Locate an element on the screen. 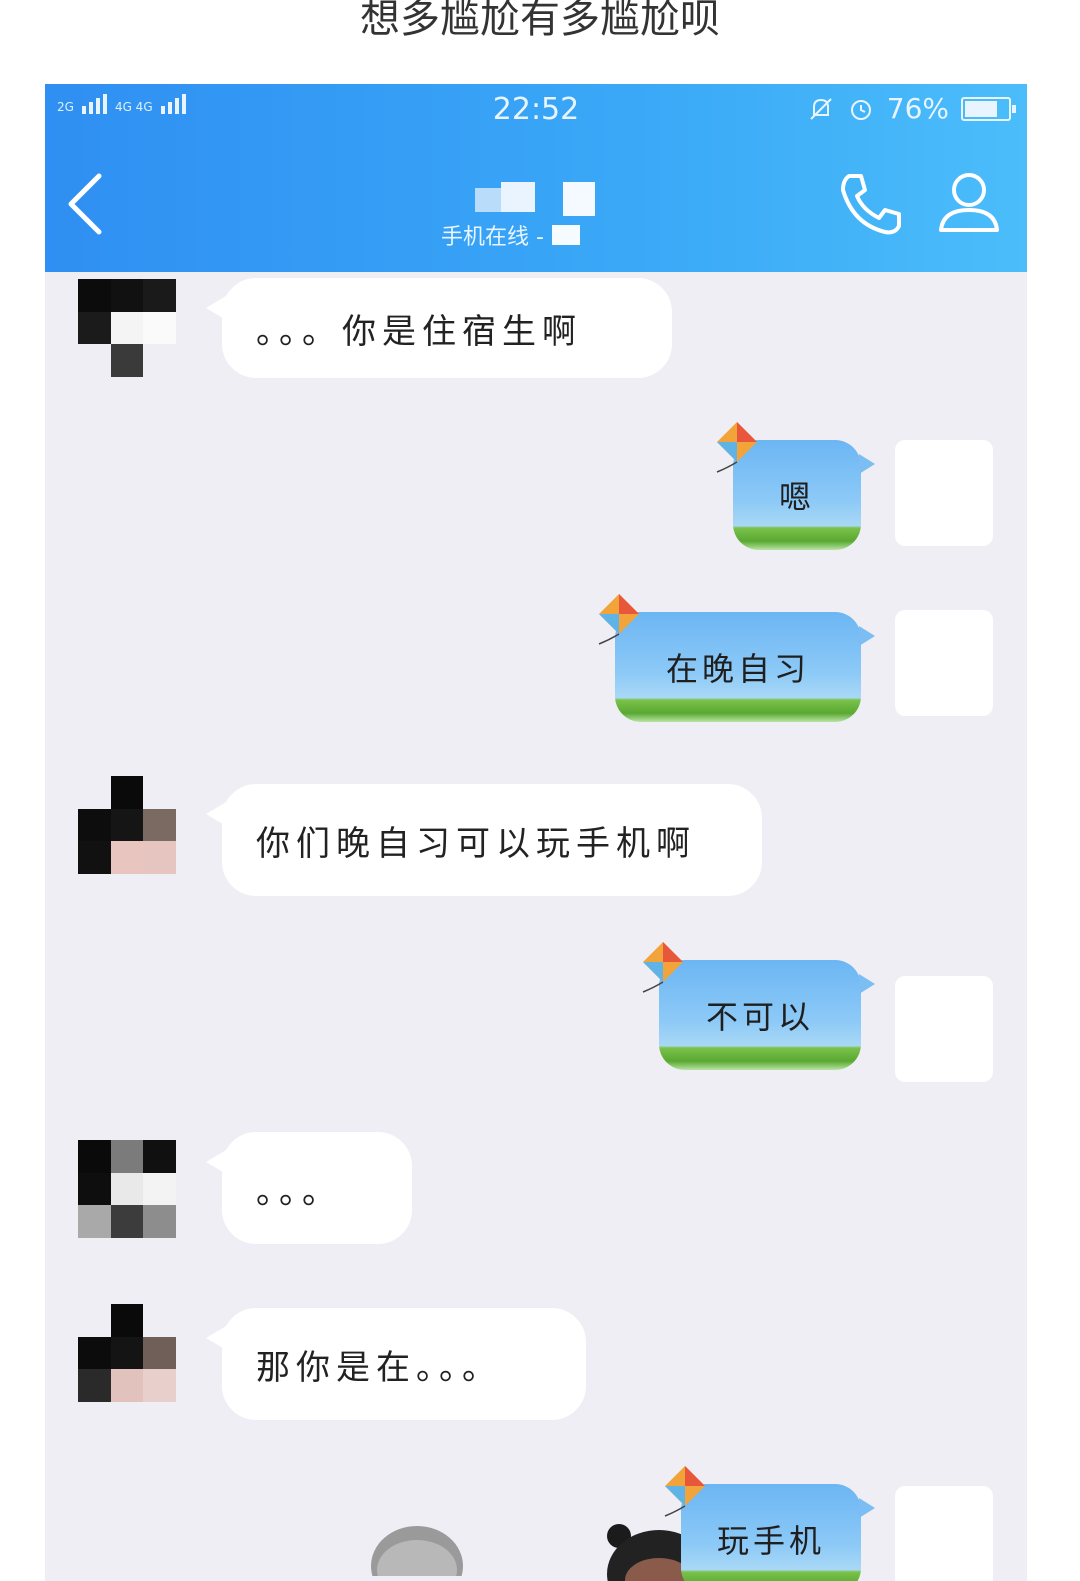 This screenshot has height=1581, width=1080. phone-icon is located at coordinates (871, 204).